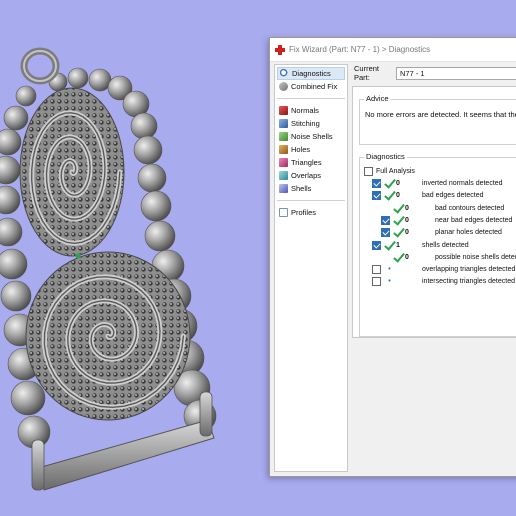  What do you see at coordinates (377, 98) in the screenshot?
I see `advice-title: Advice` at bounding box center [377, 98].